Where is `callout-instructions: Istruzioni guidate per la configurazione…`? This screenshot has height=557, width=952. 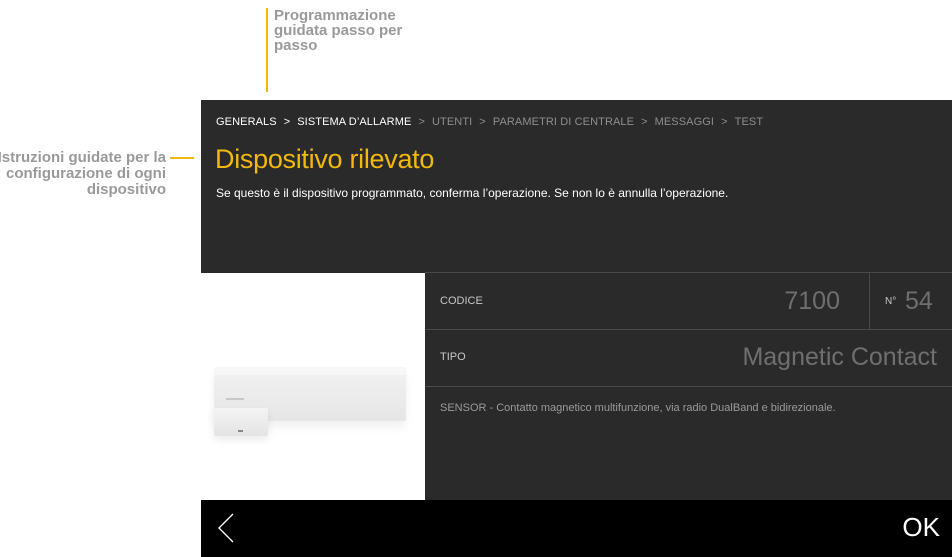
callout-instructions: Istruzioni guidate per la configurazione… is located at coordinates (83, 173).